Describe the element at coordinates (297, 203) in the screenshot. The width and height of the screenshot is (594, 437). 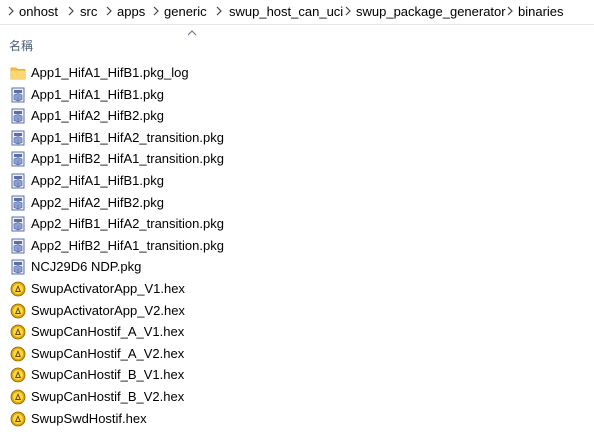
I see `file-row: App2_HifA2_HifB2.pkg` at that location.